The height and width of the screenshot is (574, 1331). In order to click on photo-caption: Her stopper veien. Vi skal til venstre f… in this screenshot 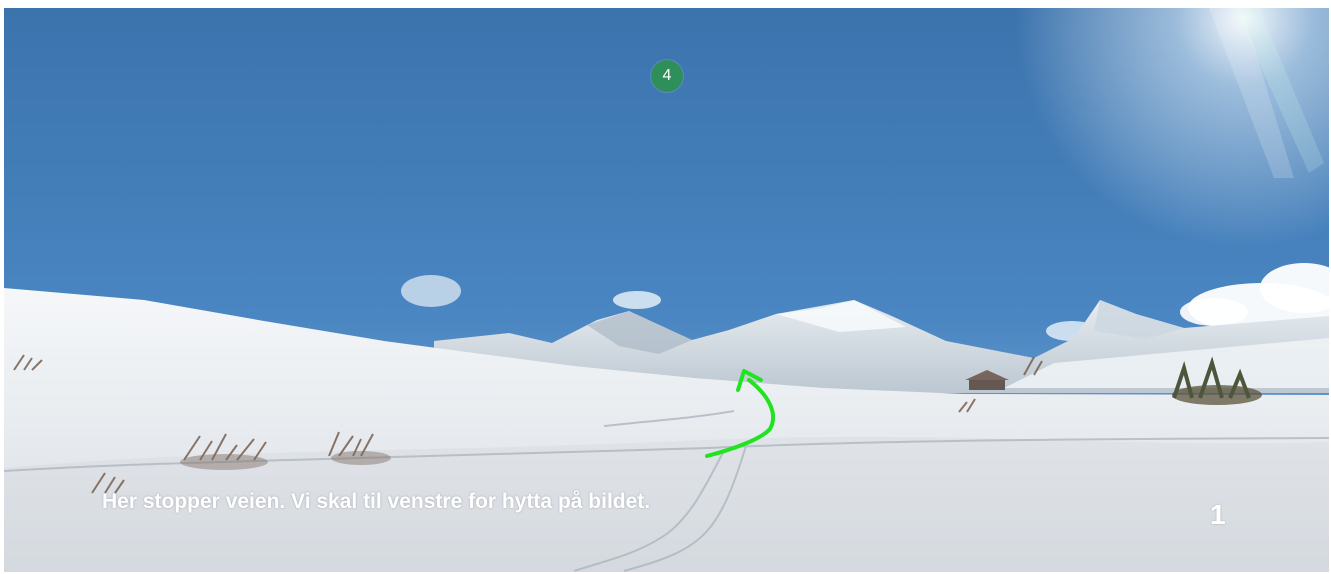, I will do `click(376, 501)`.